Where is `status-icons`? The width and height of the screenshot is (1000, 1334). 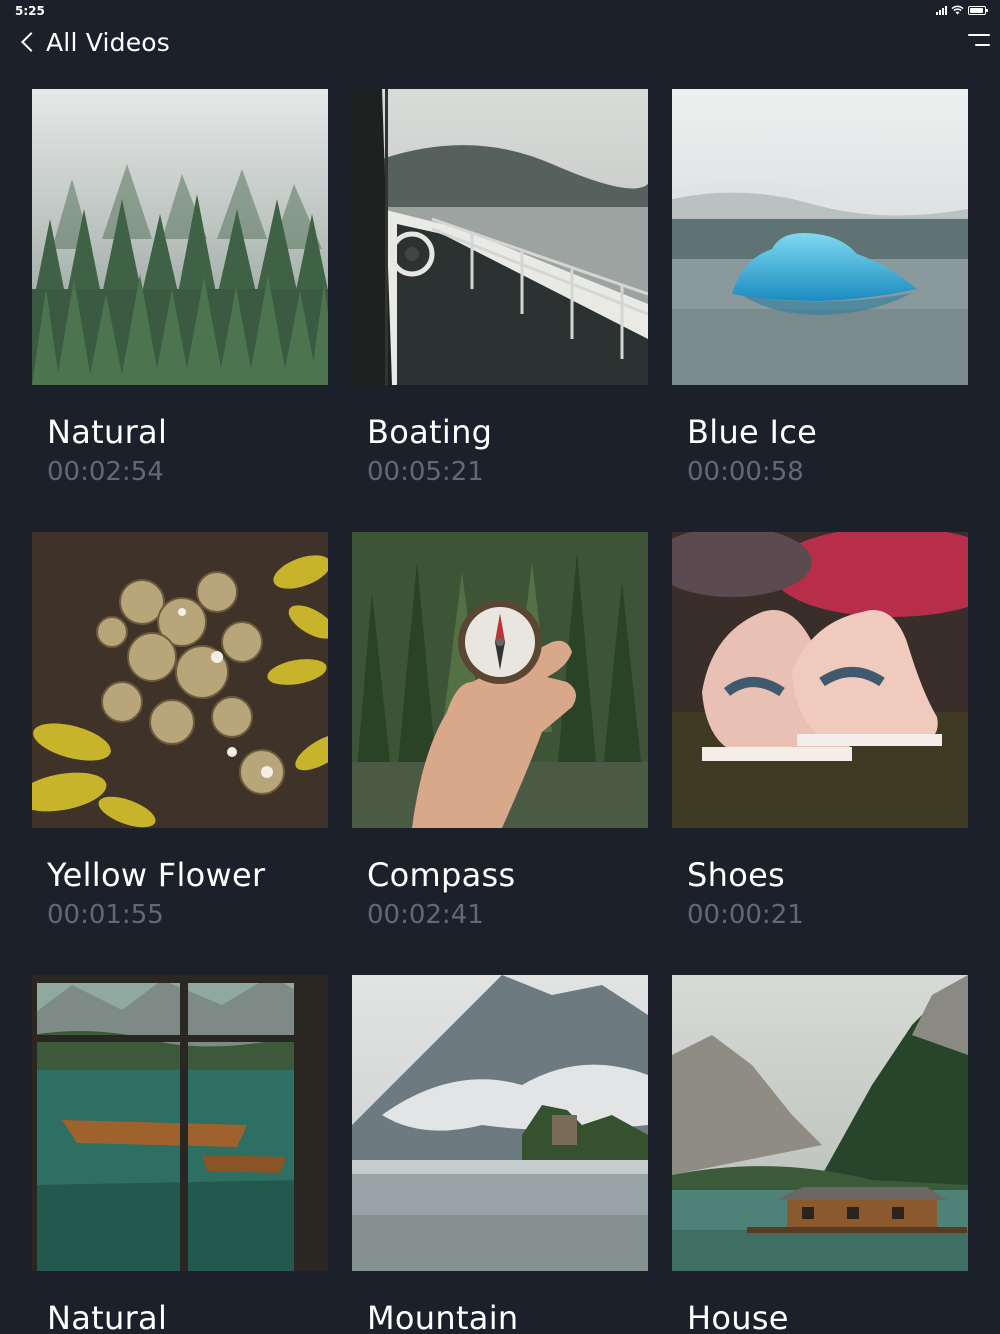
status-icons is located at coordinates (962, 10).